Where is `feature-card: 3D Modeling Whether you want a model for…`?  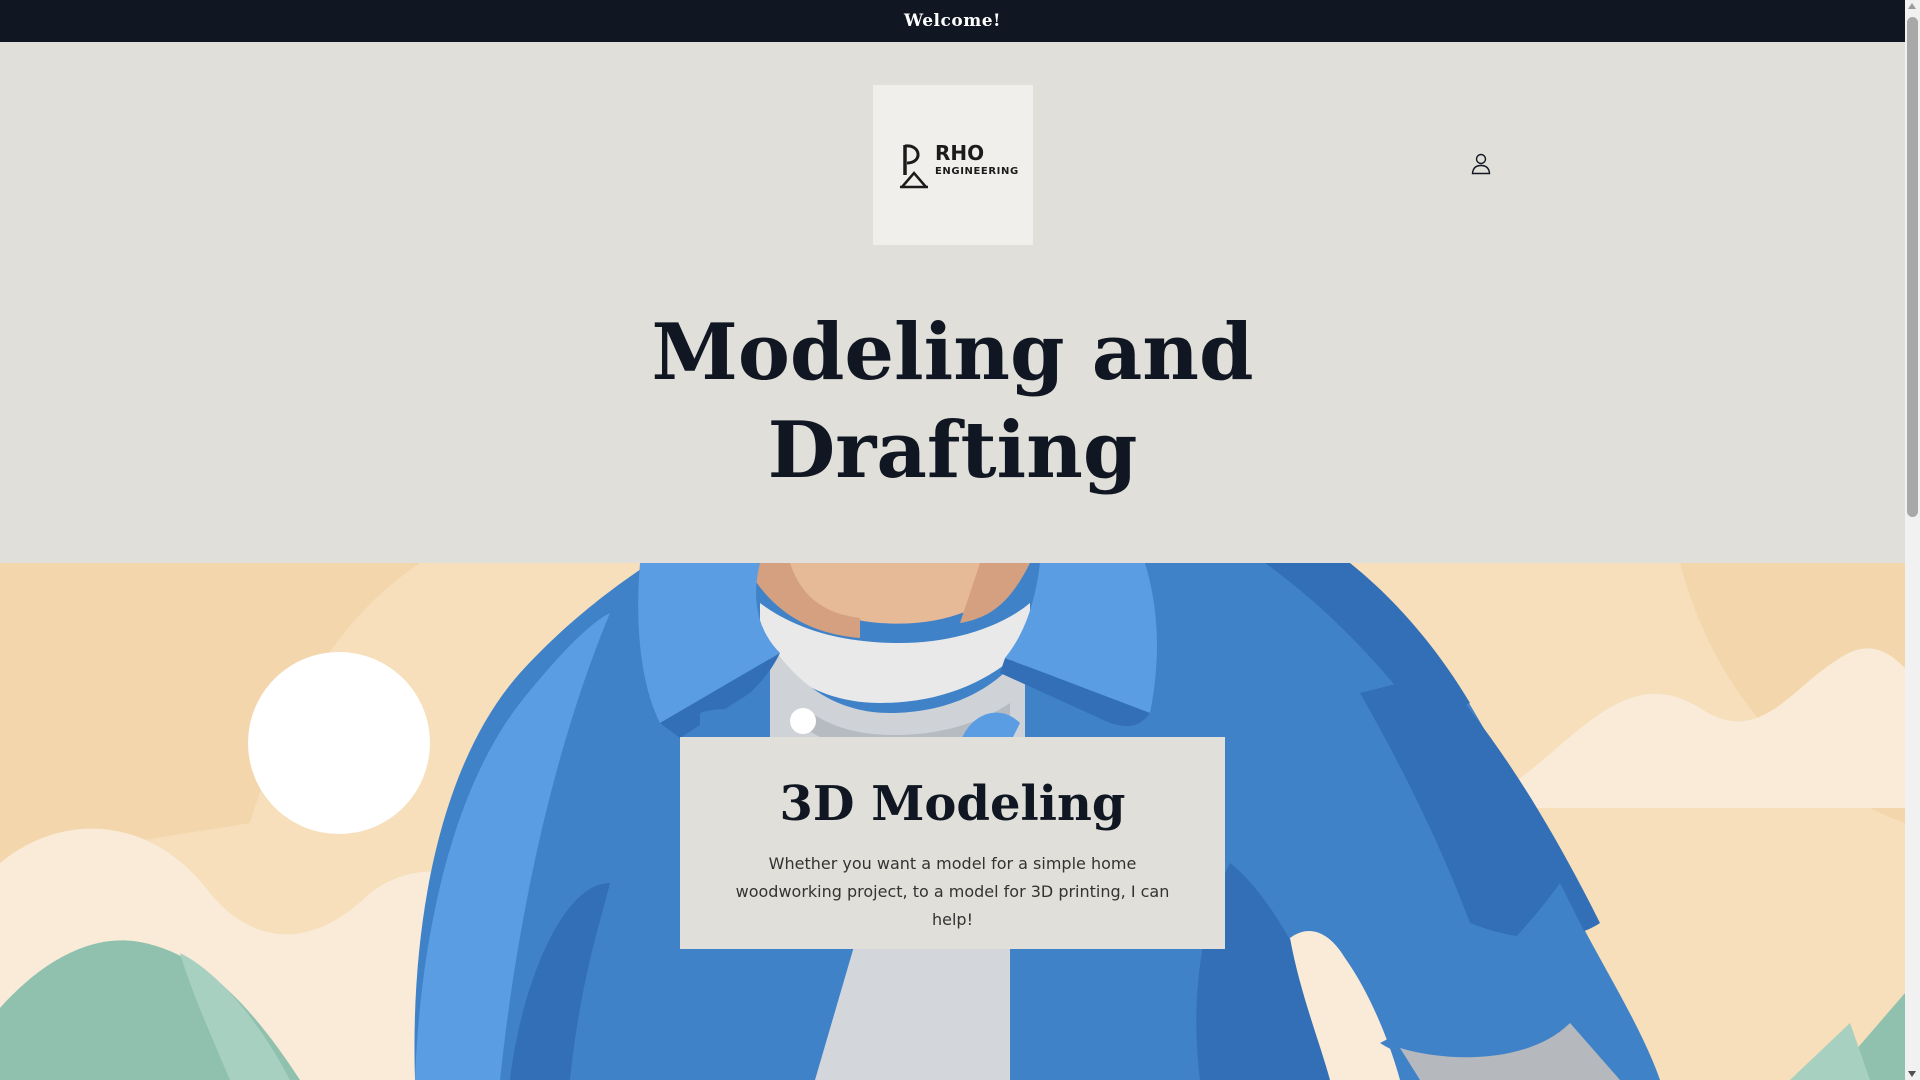
feature-card: 3D Modeling Whether you want a model for… is located at coordinates (952, 843).